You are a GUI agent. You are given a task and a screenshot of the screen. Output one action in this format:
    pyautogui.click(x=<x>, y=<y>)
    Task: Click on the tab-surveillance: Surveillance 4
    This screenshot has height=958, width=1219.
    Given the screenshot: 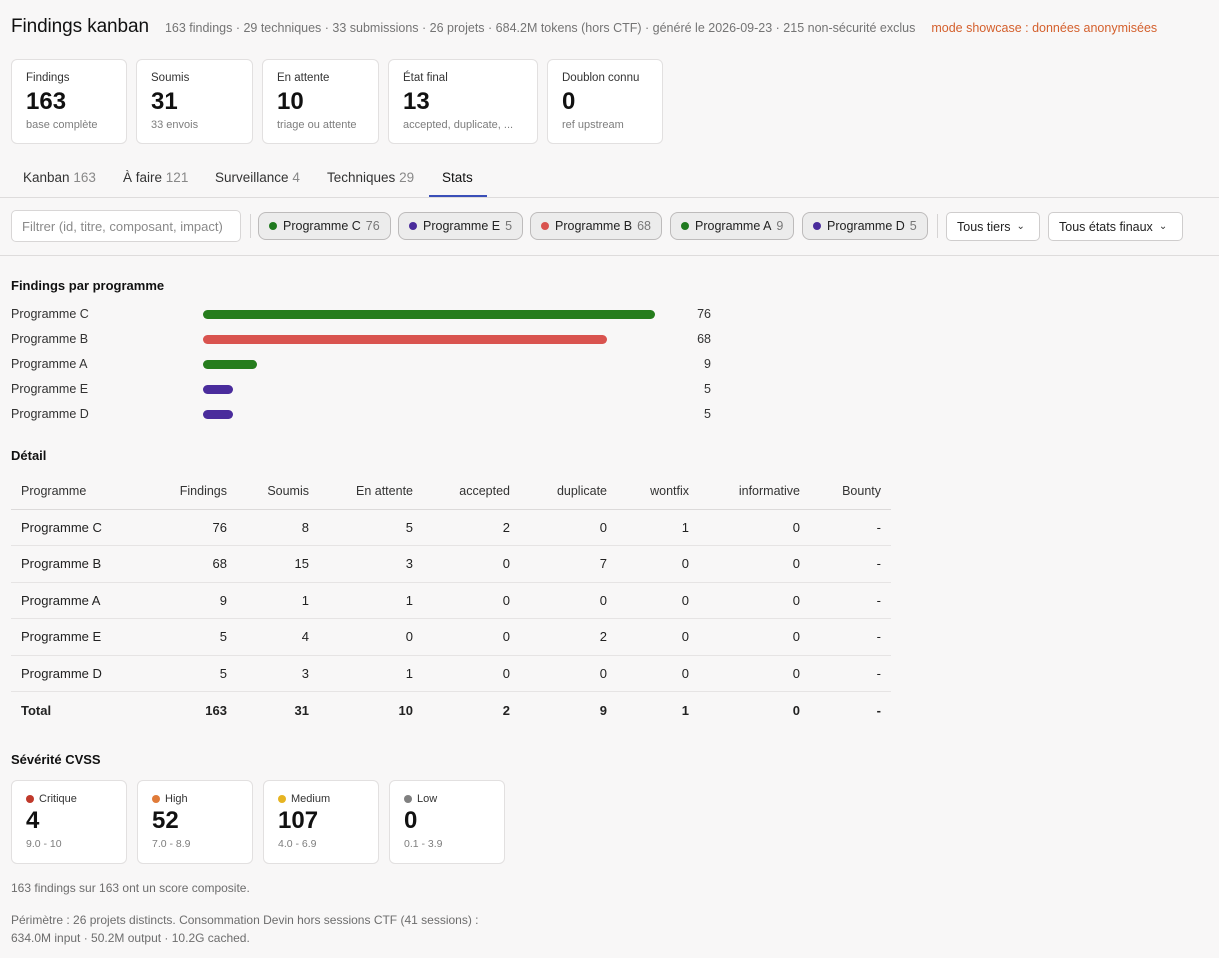 What is the action you would take?
    pyautogui.click(x=257, y=177)
    